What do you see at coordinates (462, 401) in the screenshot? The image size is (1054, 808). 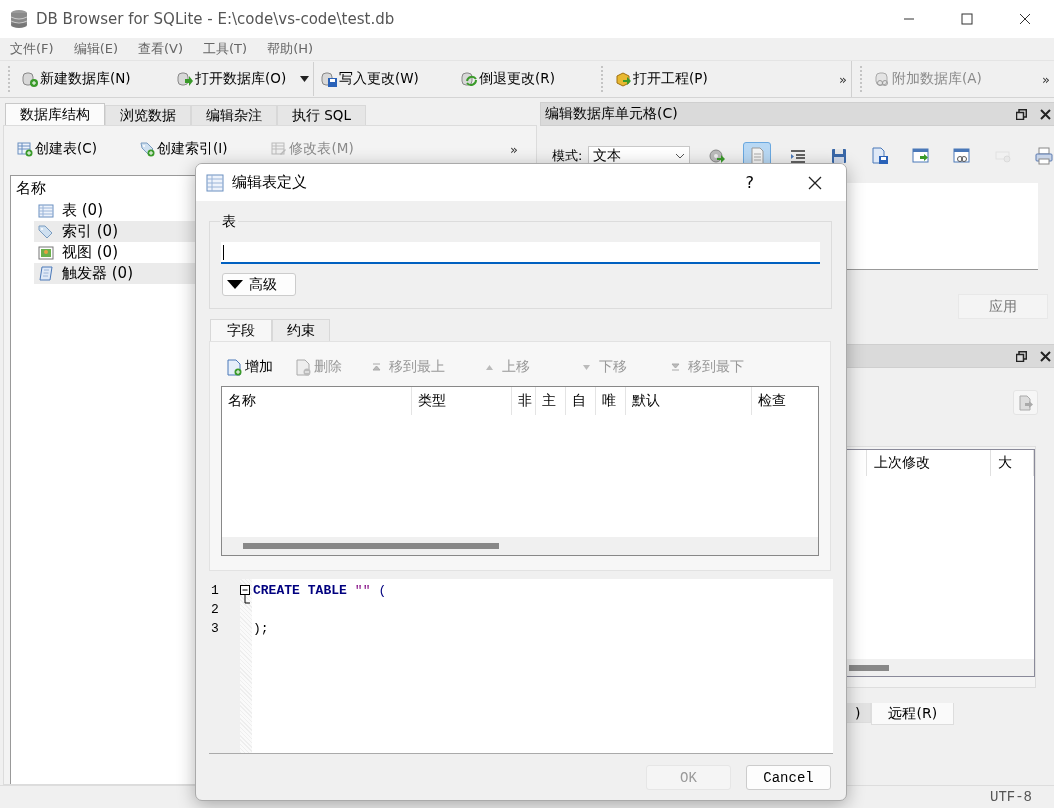 I see `column-header: 类型` at bounding box center [462, 401].